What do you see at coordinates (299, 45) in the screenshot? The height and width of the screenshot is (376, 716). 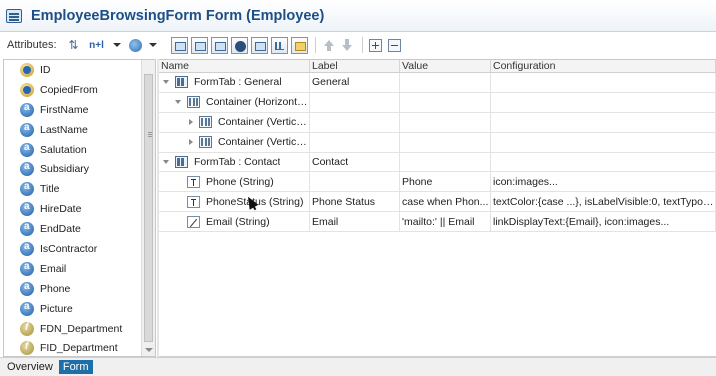 I see `image-button` at bounding box center [299, 45].